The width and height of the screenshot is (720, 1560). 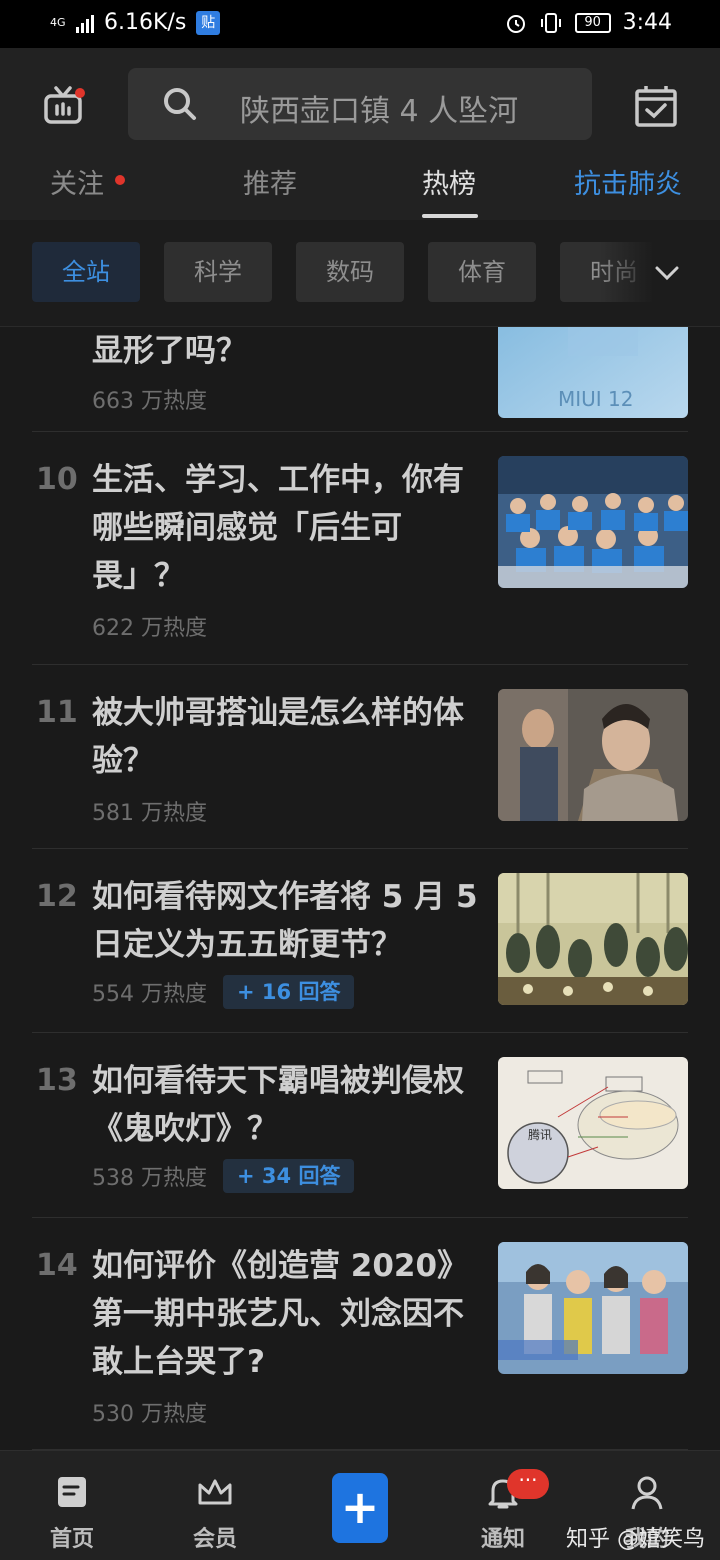 What do you see at coordinates (502, 1539) in the screenshot?
I see `nav-notifications-label: 通知` at bounding box center [502, 1539].